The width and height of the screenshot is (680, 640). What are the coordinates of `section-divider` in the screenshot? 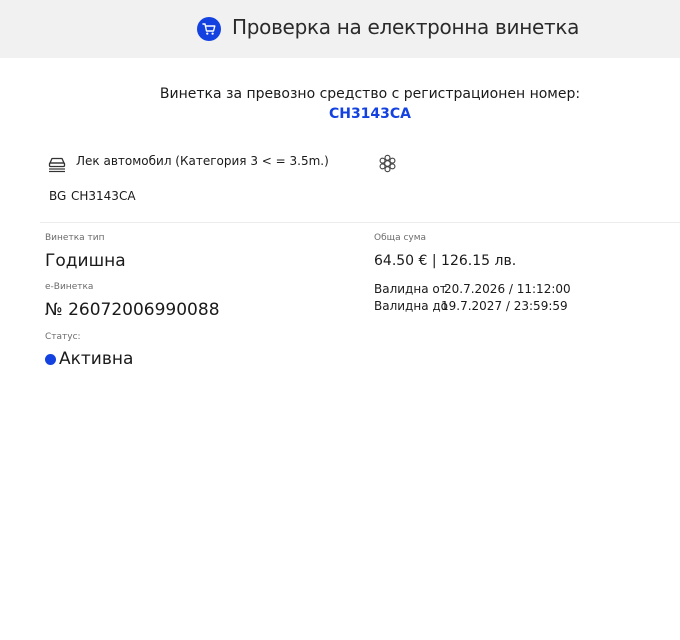 It's located at (360, 222).